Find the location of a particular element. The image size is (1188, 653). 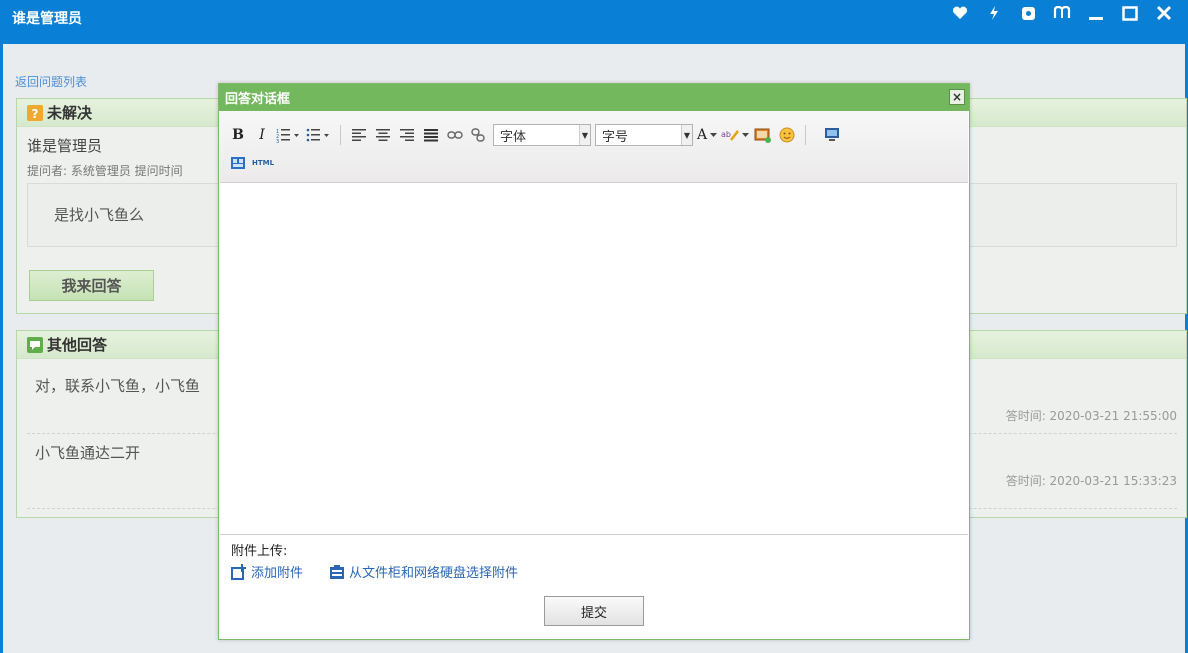

bold-button: B is located at coordinates (238, 135).